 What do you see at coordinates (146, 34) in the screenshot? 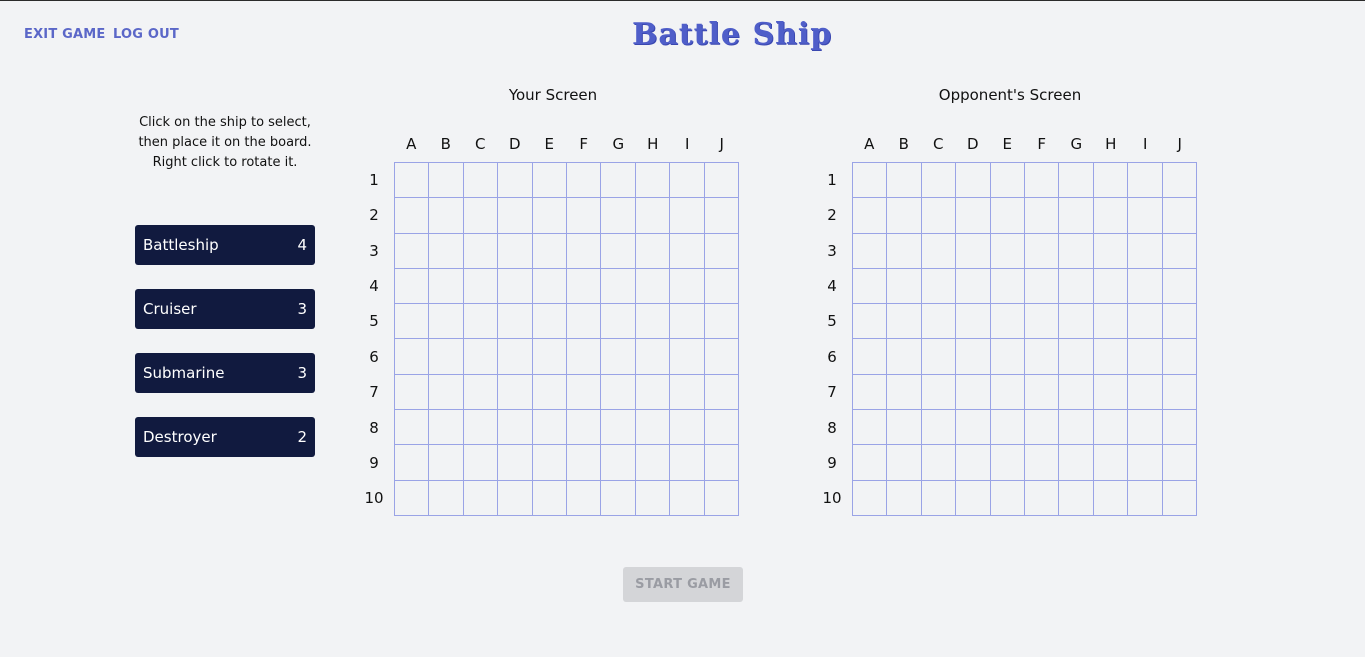
I see `log-out-link: LOG OUT` at bounding box center [146, 34].